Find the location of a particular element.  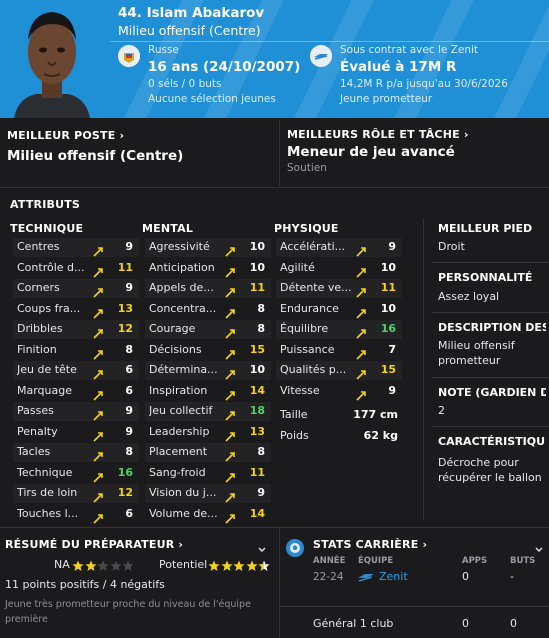

attribute-row: Finition 8 is located at coordinates (76, 350).